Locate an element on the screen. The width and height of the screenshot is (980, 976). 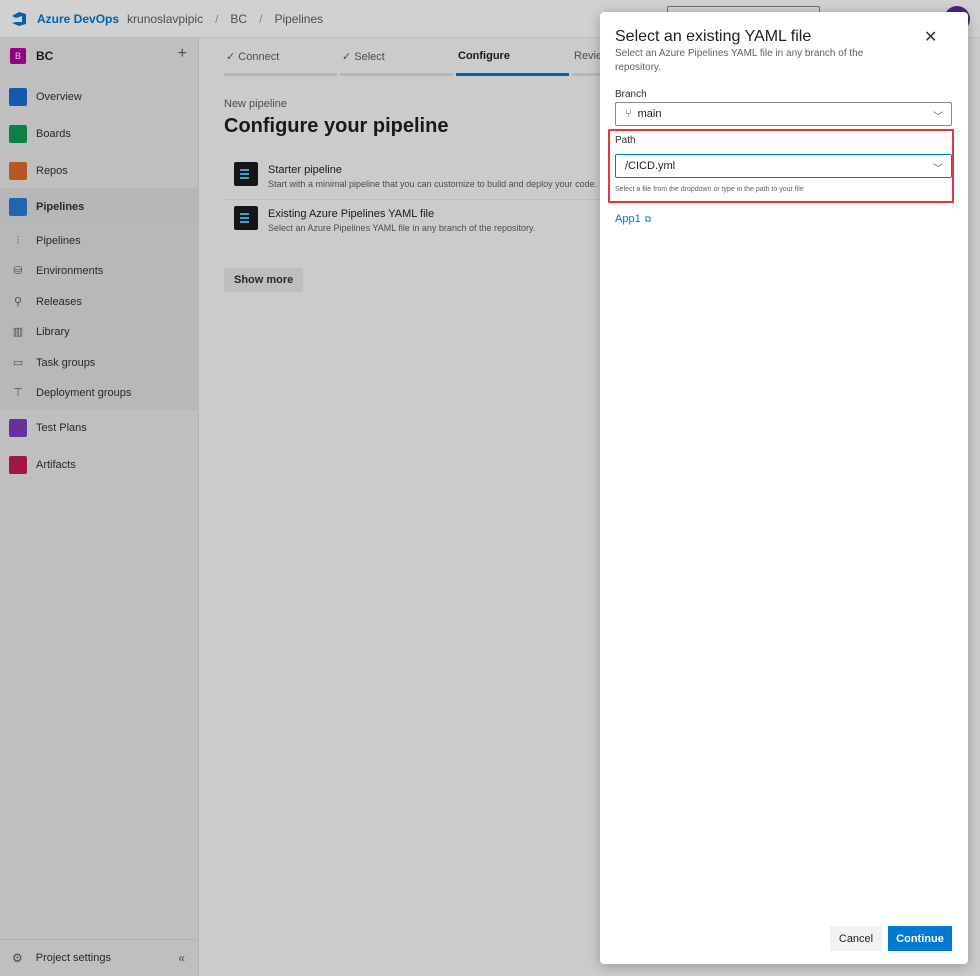
path-value: /CICD.yml is located at coordinates (650, 166).